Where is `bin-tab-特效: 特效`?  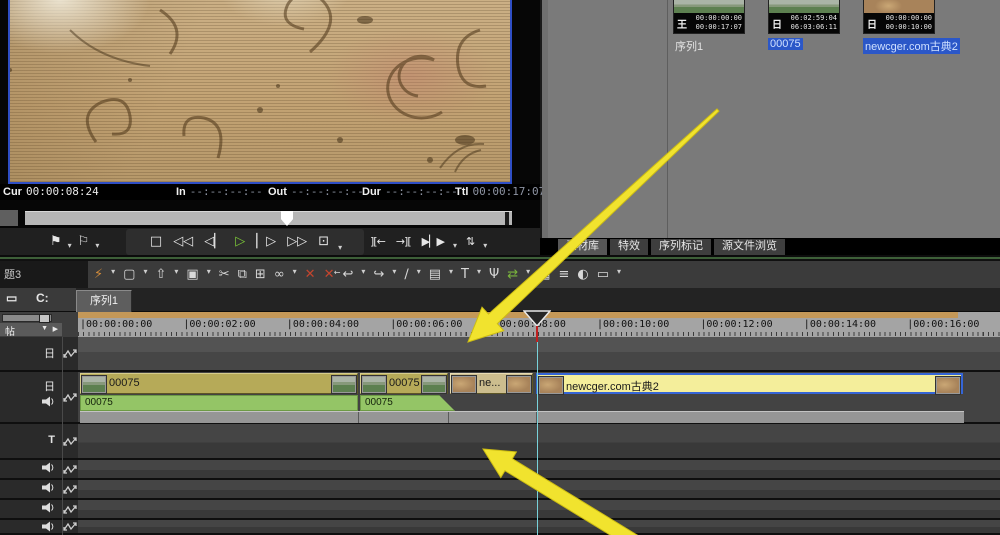
bin-tab-特效: 特效 is located at coordinates (629, 247).